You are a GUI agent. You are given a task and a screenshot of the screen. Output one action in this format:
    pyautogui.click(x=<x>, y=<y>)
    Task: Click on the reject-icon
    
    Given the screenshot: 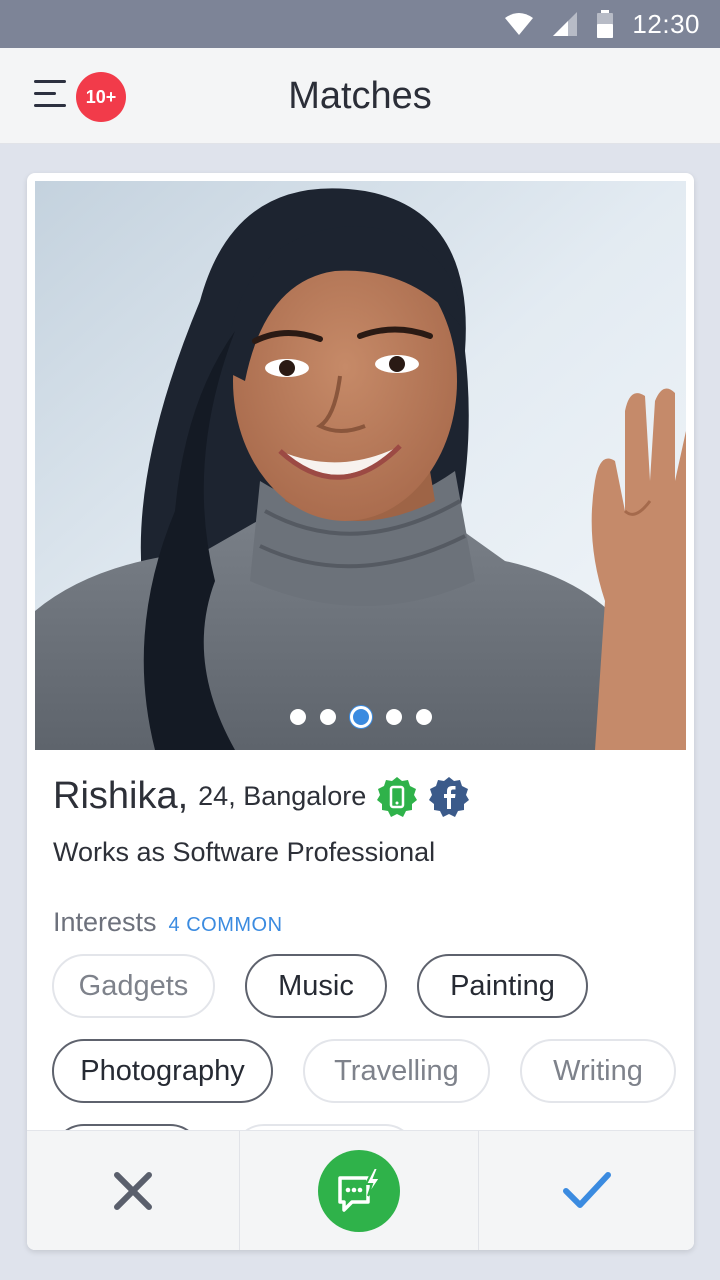 What is the action you would take?
    pyautogui.click(x=133, y=1191)
    